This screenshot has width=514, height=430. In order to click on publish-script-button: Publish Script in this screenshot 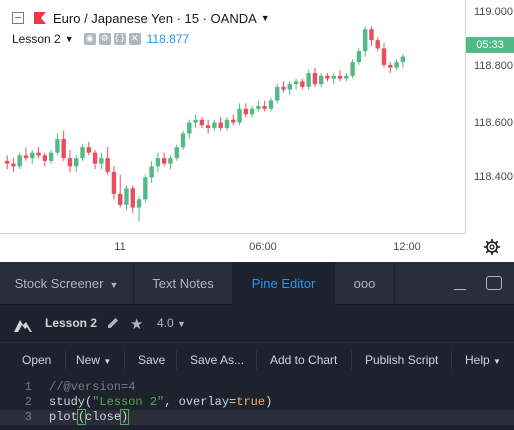, I will do `click(401, 360)`.